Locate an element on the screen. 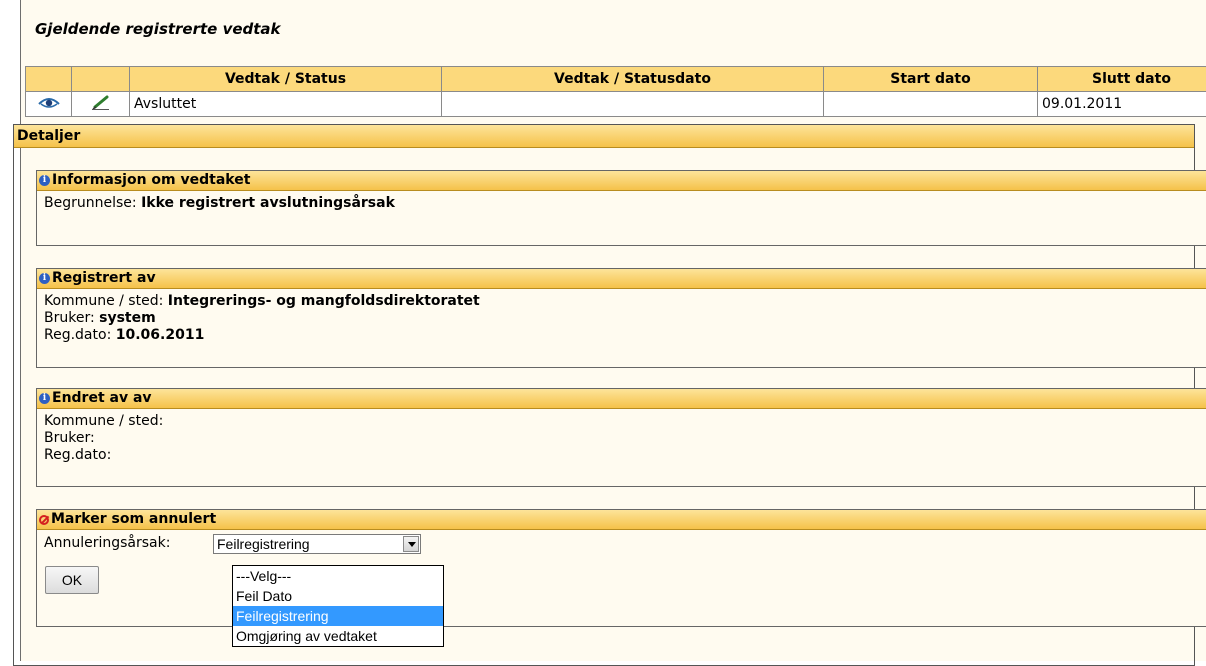 The image size is (1206, 666). dropdown-option: Feil Dato is located at coordinates (338, 596).